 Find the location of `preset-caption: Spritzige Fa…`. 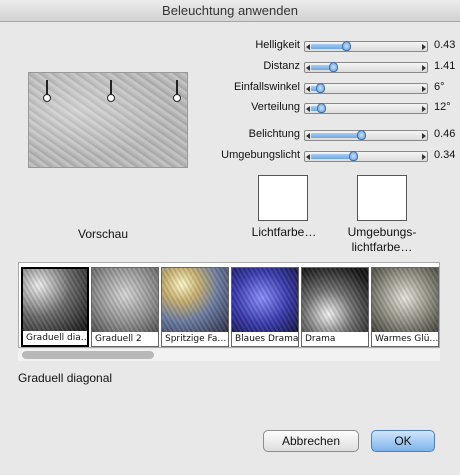

preset-caption: Spritzige Fa… is located at coordinates (195, 339).